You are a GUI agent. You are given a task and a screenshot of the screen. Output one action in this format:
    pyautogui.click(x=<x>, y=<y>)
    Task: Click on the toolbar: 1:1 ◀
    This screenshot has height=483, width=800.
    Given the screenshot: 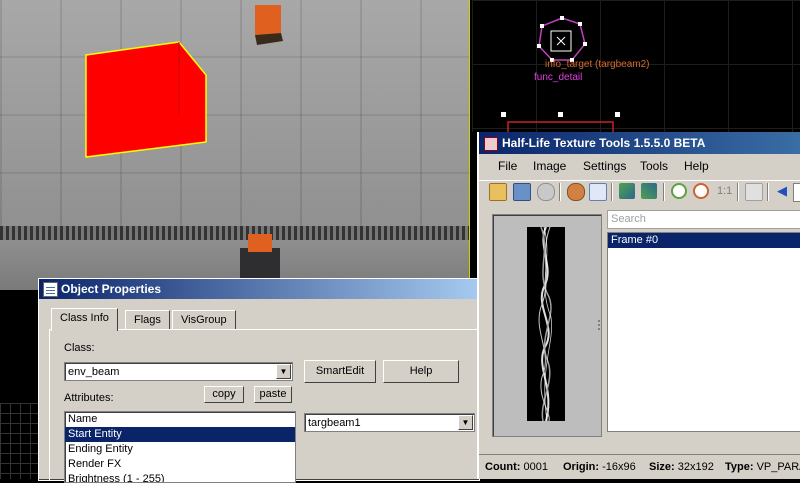 What is the action you would take?
    pyautogui.click(x=639, y=191)
    